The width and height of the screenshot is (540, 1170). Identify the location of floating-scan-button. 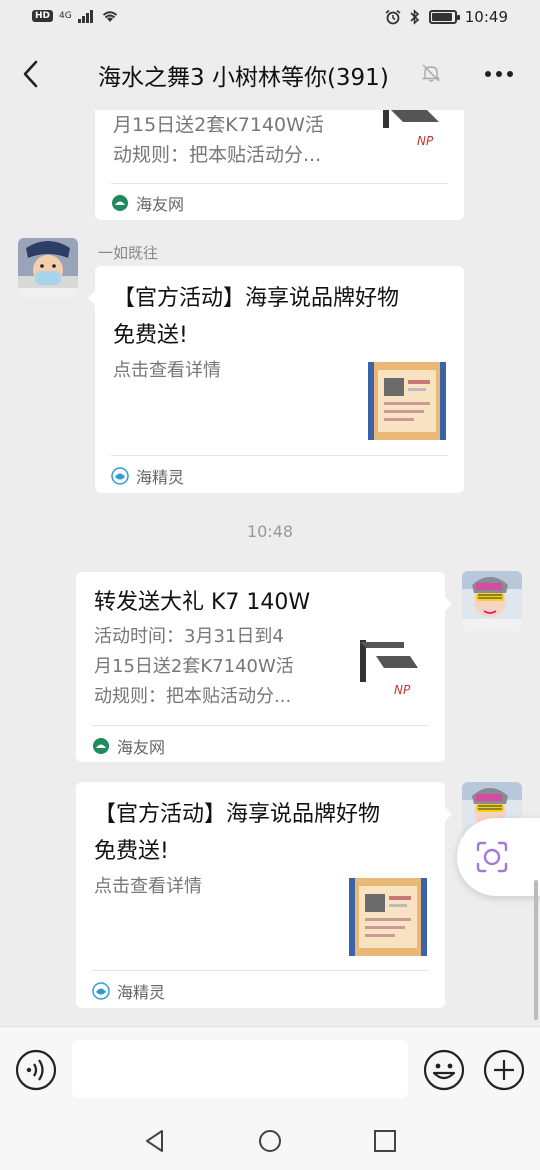
(498, 857).